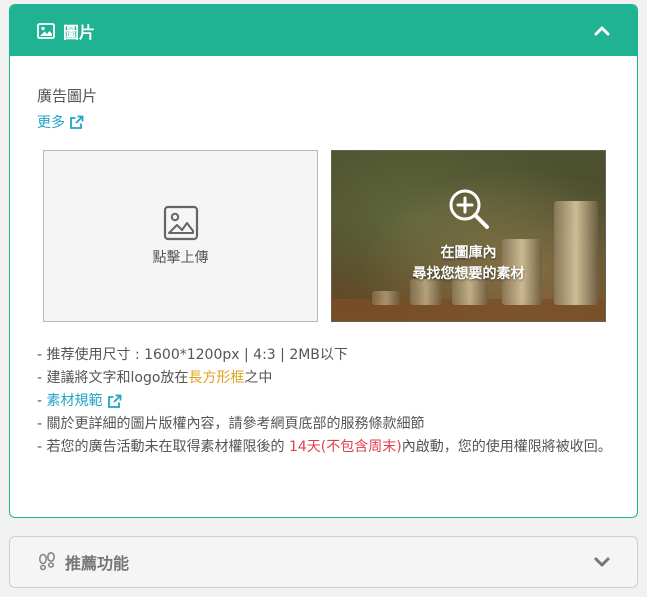  Describe the element at coordinates (602, 562) in the screenshot. I see `chevron-down-icon` at that location.